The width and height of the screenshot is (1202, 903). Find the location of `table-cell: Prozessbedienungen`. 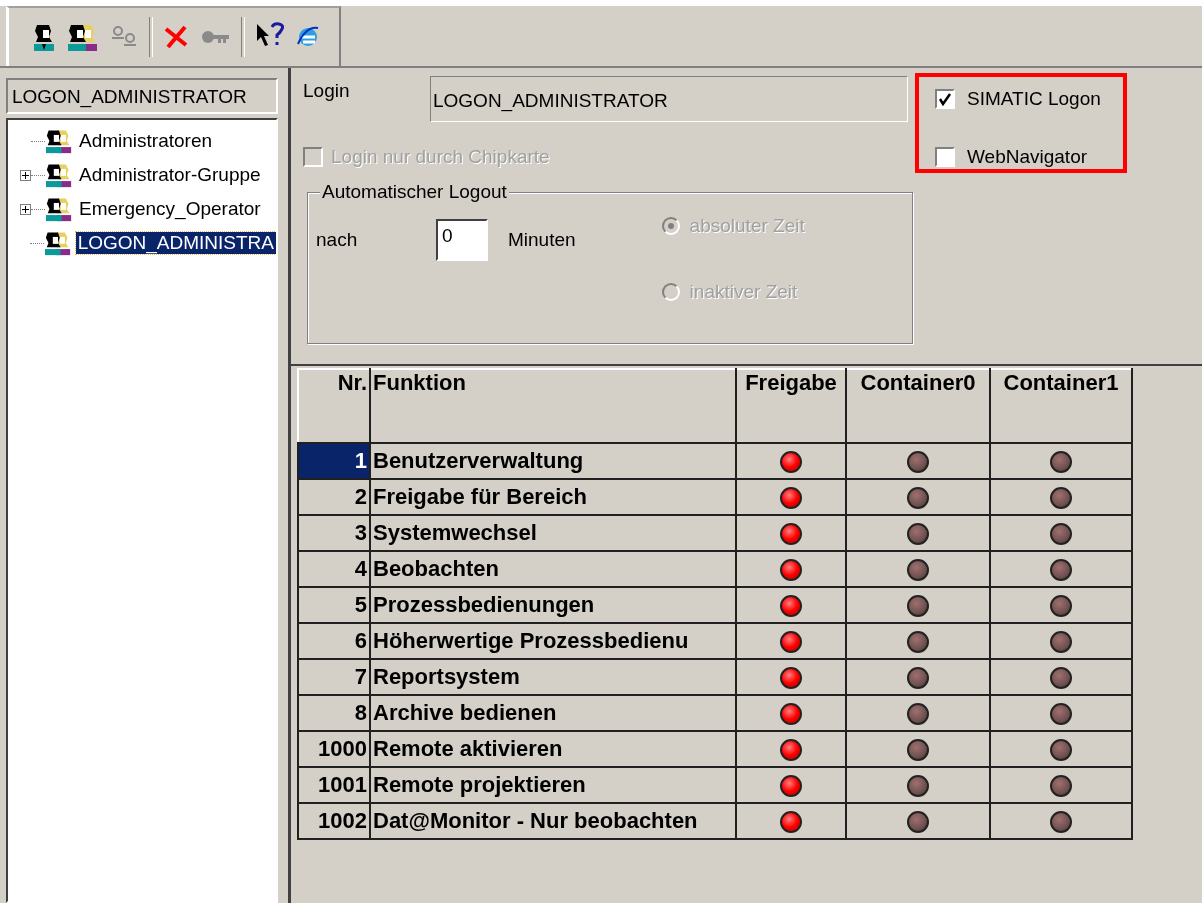

table-cell: Prozessbedienungen is located at coordinates (553, 605).